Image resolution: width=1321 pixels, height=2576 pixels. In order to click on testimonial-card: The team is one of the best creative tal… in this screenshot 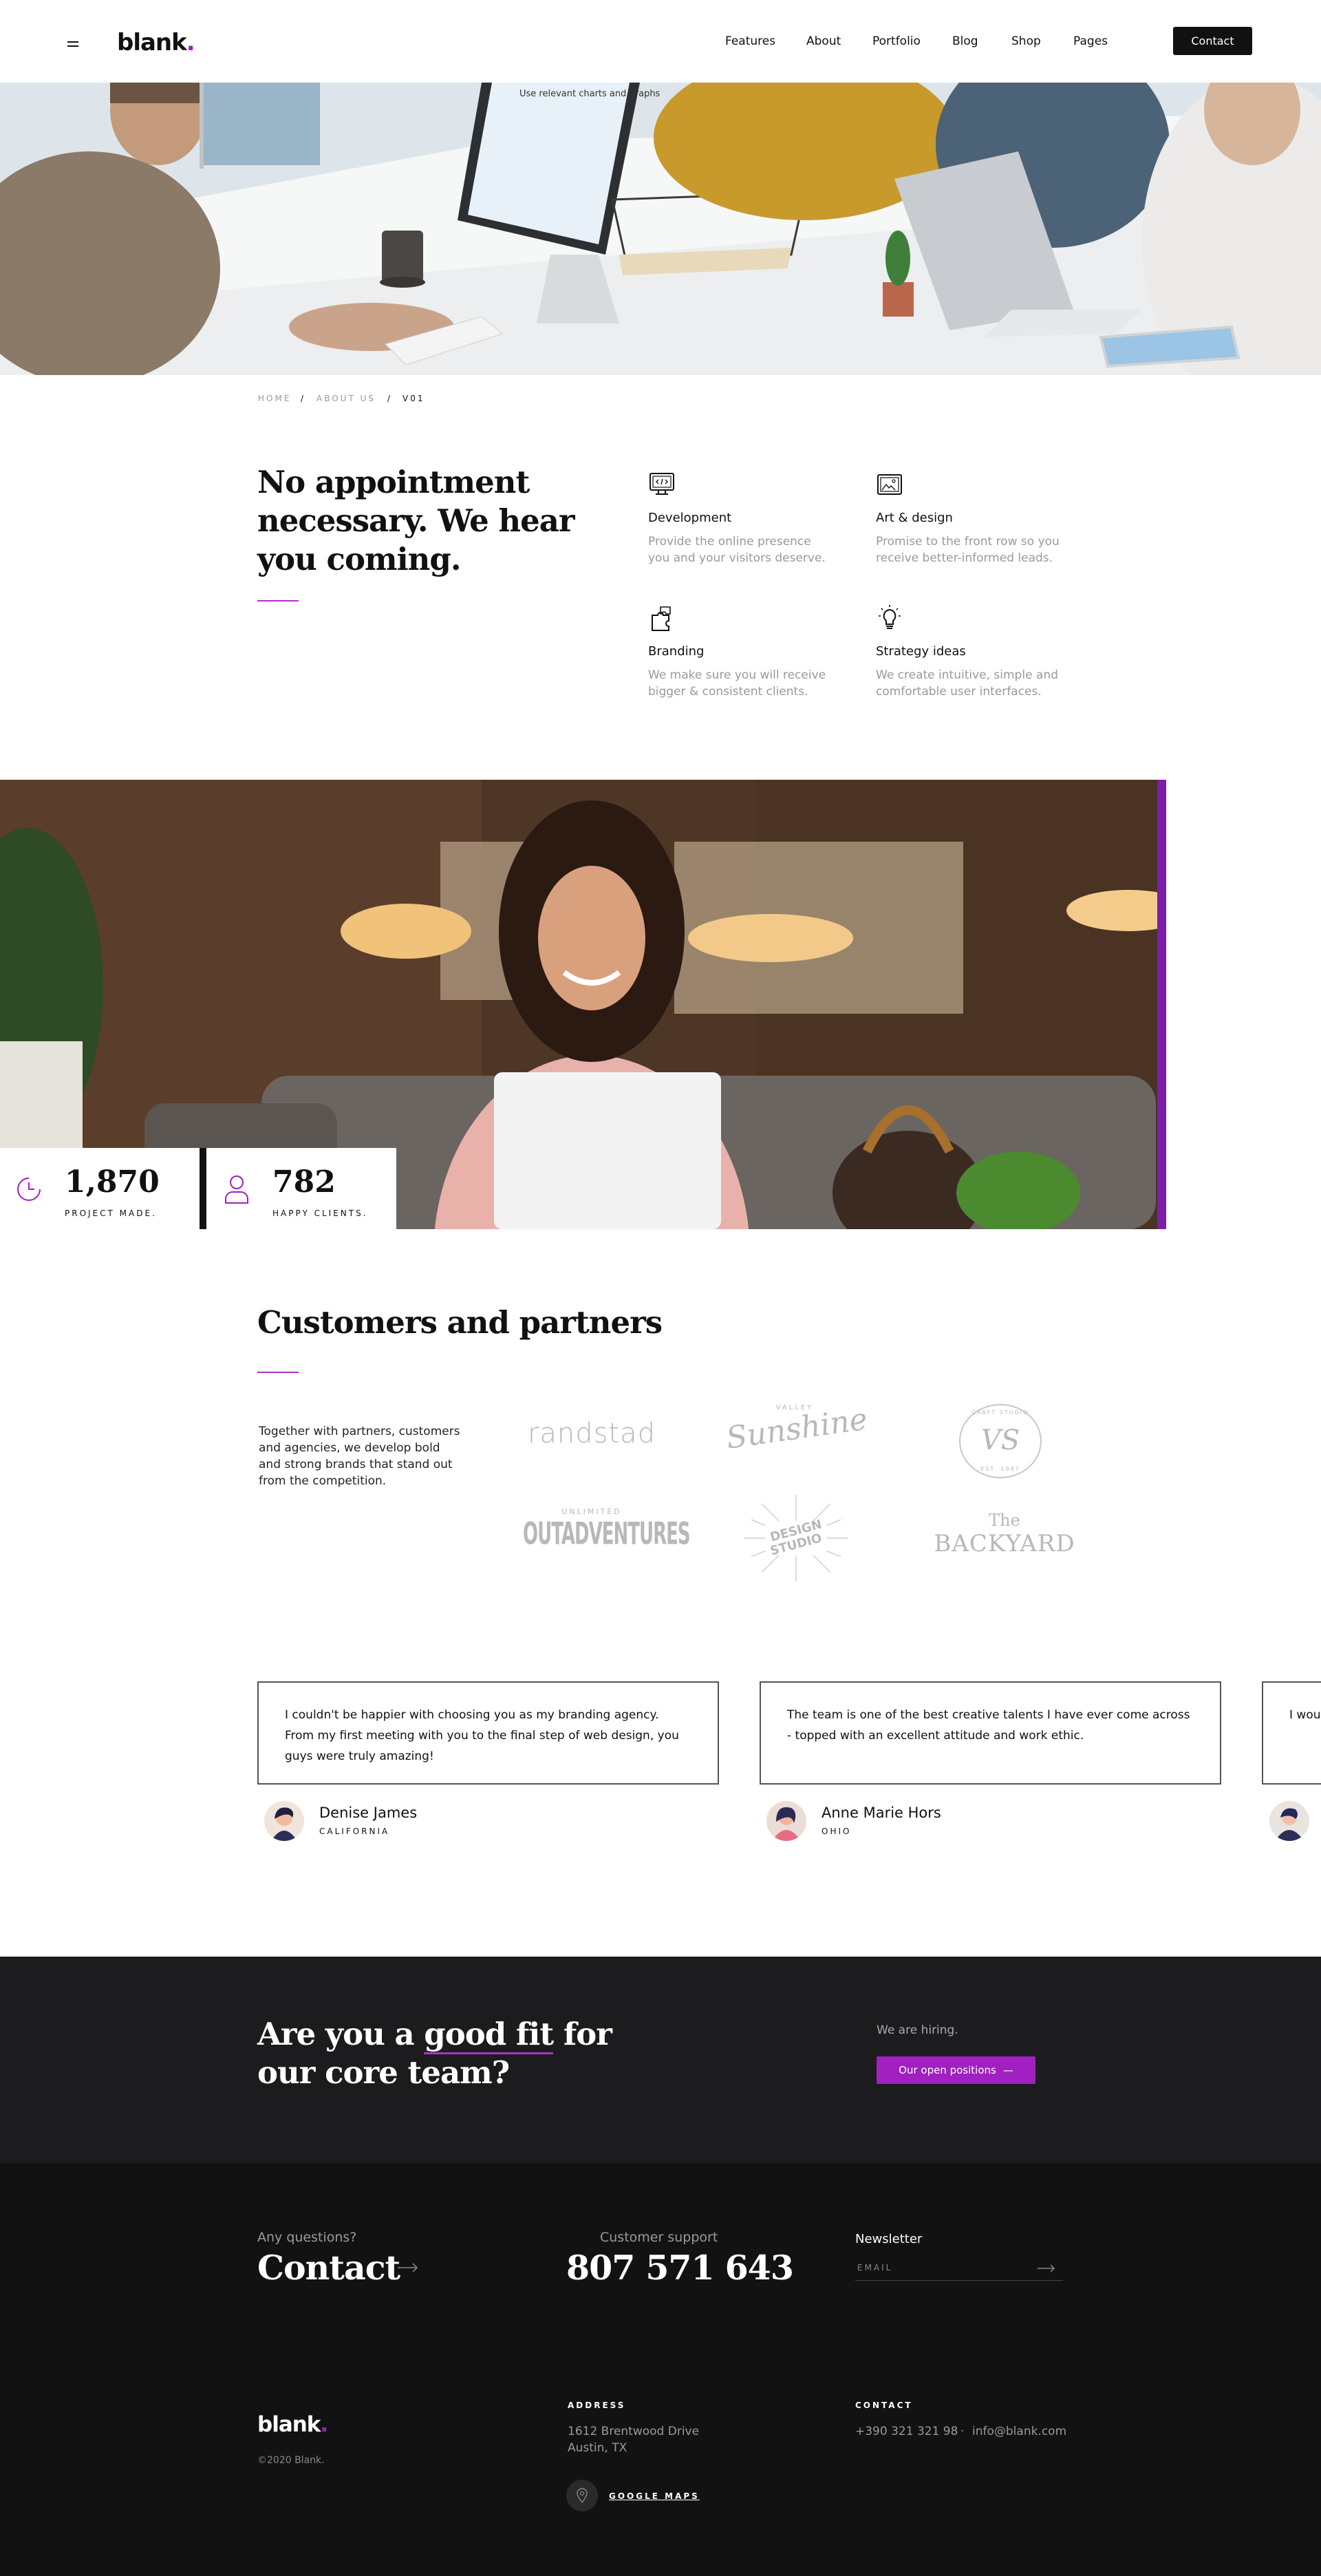, I will do `click(991, 1733)`.